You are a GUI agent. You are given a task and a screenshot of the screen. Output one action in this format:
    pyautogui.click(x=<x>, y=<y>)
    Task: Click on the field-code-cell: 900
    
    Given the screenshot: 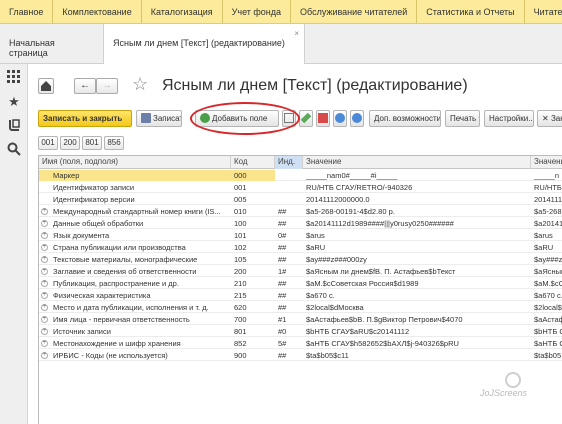 What is the action you would take?
    pyautogui.click(x=253, y=355)
    